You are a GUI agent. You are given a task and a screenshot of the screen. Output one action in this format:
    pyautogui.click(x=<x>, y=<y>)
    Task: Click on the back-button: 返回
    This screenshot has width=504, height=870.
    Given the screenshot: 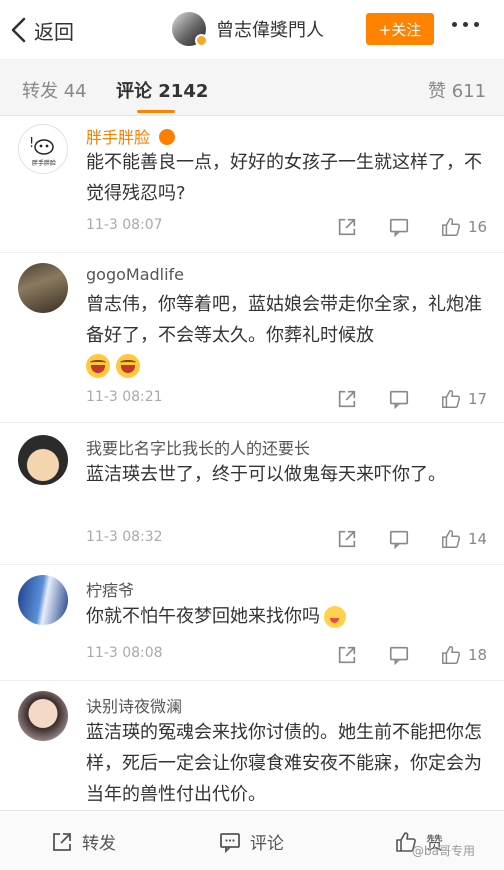 What is the action you would take?
    pyautogui.click(x=42, y=30)
    